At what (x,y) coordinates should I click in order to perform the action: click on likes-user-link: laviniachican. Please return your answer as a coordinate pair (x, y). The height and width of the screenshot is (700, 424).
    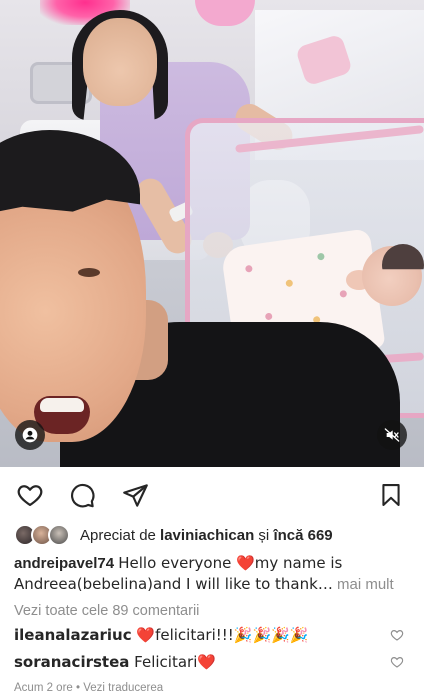
    Looking at the image, I should click on (207, 535).